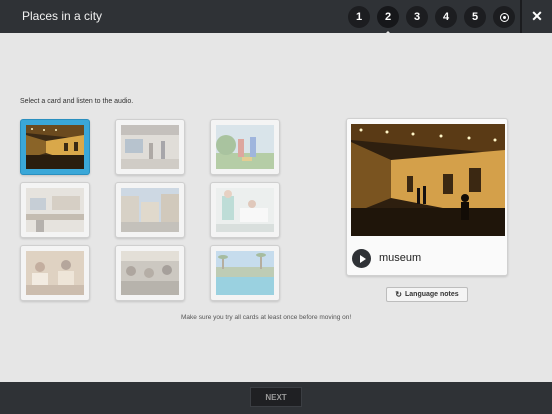 Image resolution: width=552 pixels, height=414 pixels. I want to click on office-thumbnail, so click(55, 210).